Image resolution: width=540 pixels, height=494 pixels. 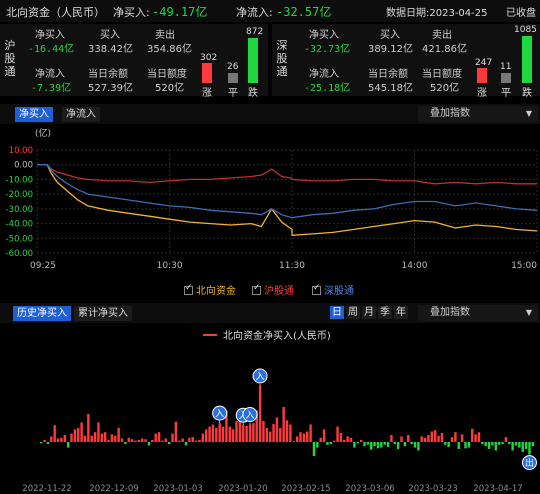 What do you see at coordinates (337, 312) in the screenshot?
I see `period-day: 日` at bounding box center [337, 312].